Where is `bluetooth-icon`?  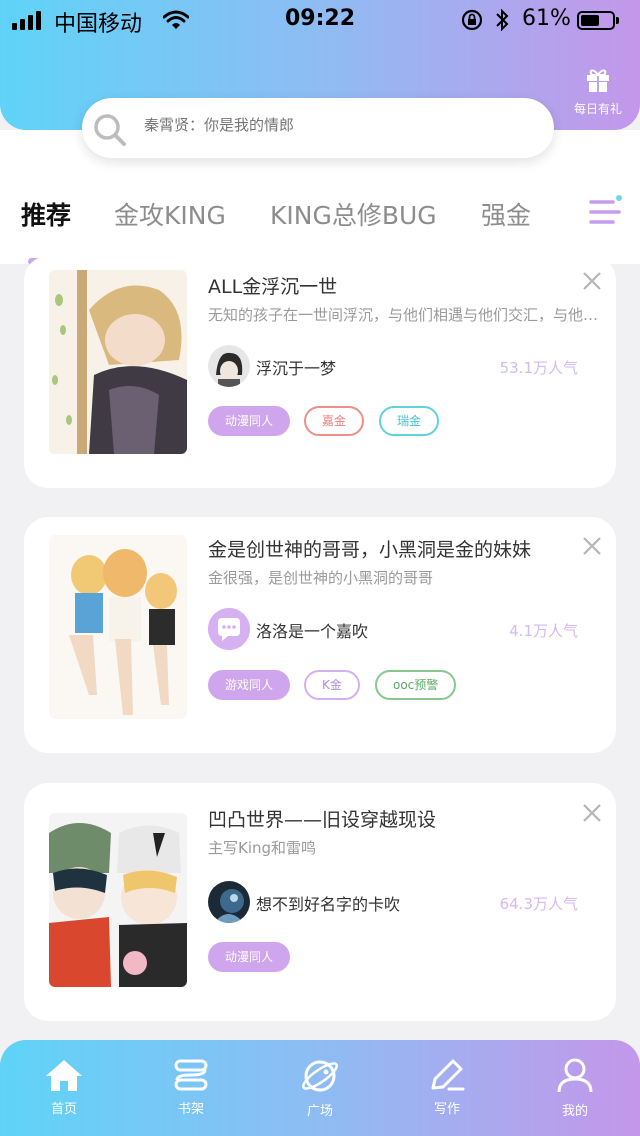
bluetooth-icon is located at coordinates (502, 20).